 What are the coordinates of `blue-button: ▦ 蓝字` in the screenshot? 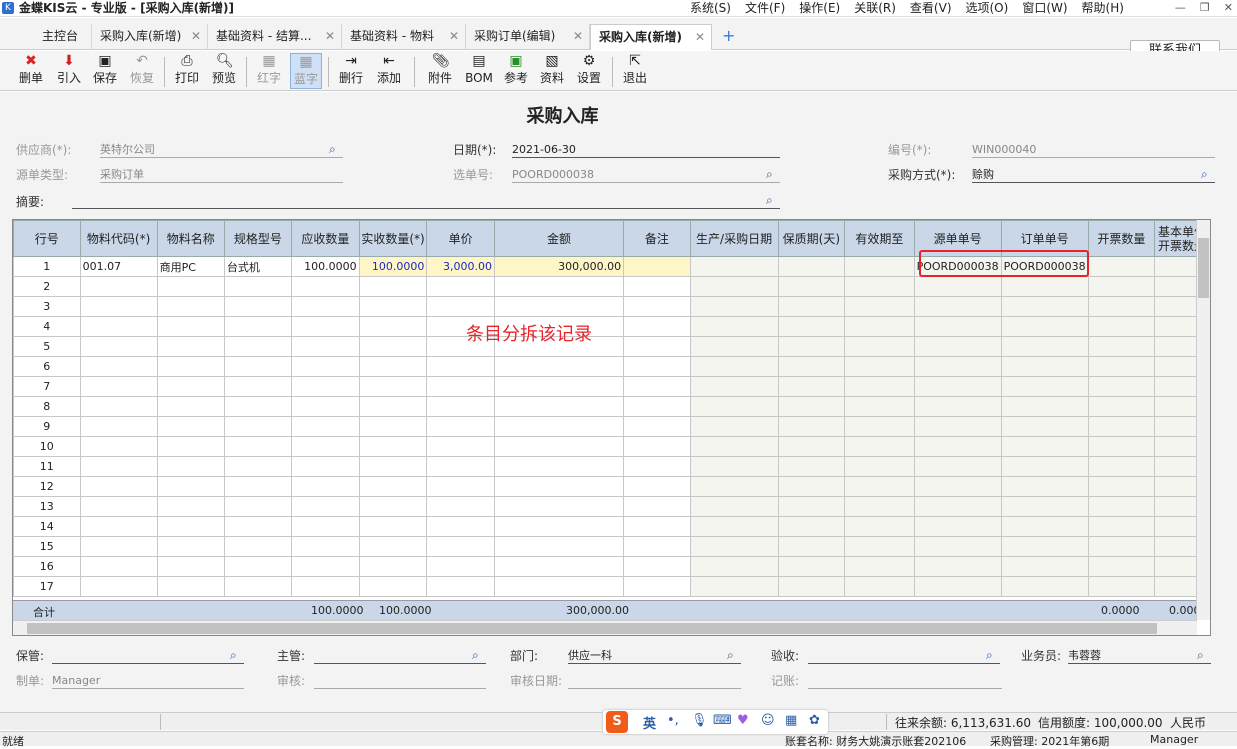 It's located at (306, 71).